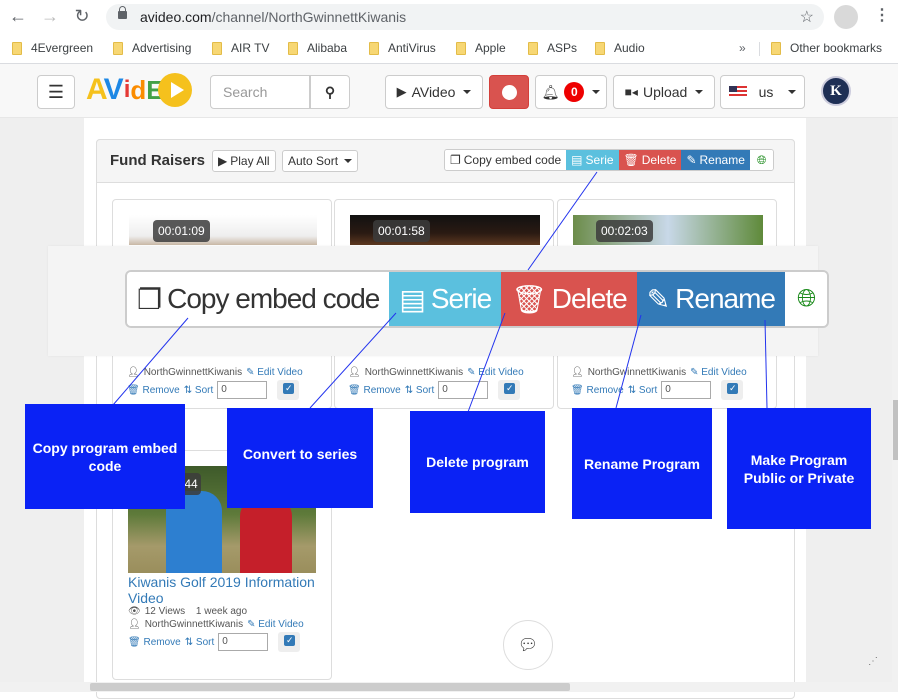  Describe the element at coordinates (895, 430) in the screenshot. I see `vertical-scrollbar-thumb` at that location.